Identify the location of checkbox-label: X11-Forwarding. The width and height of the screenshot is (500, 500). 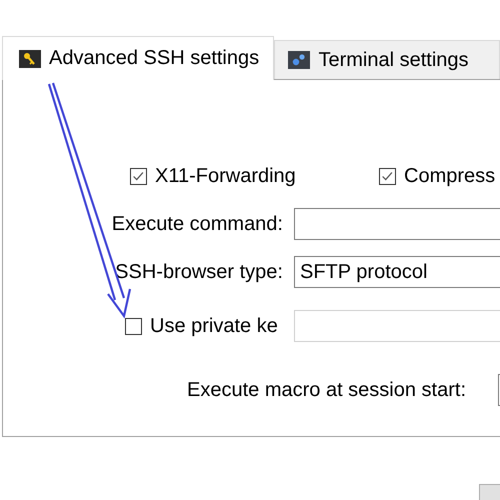
(225, 176).